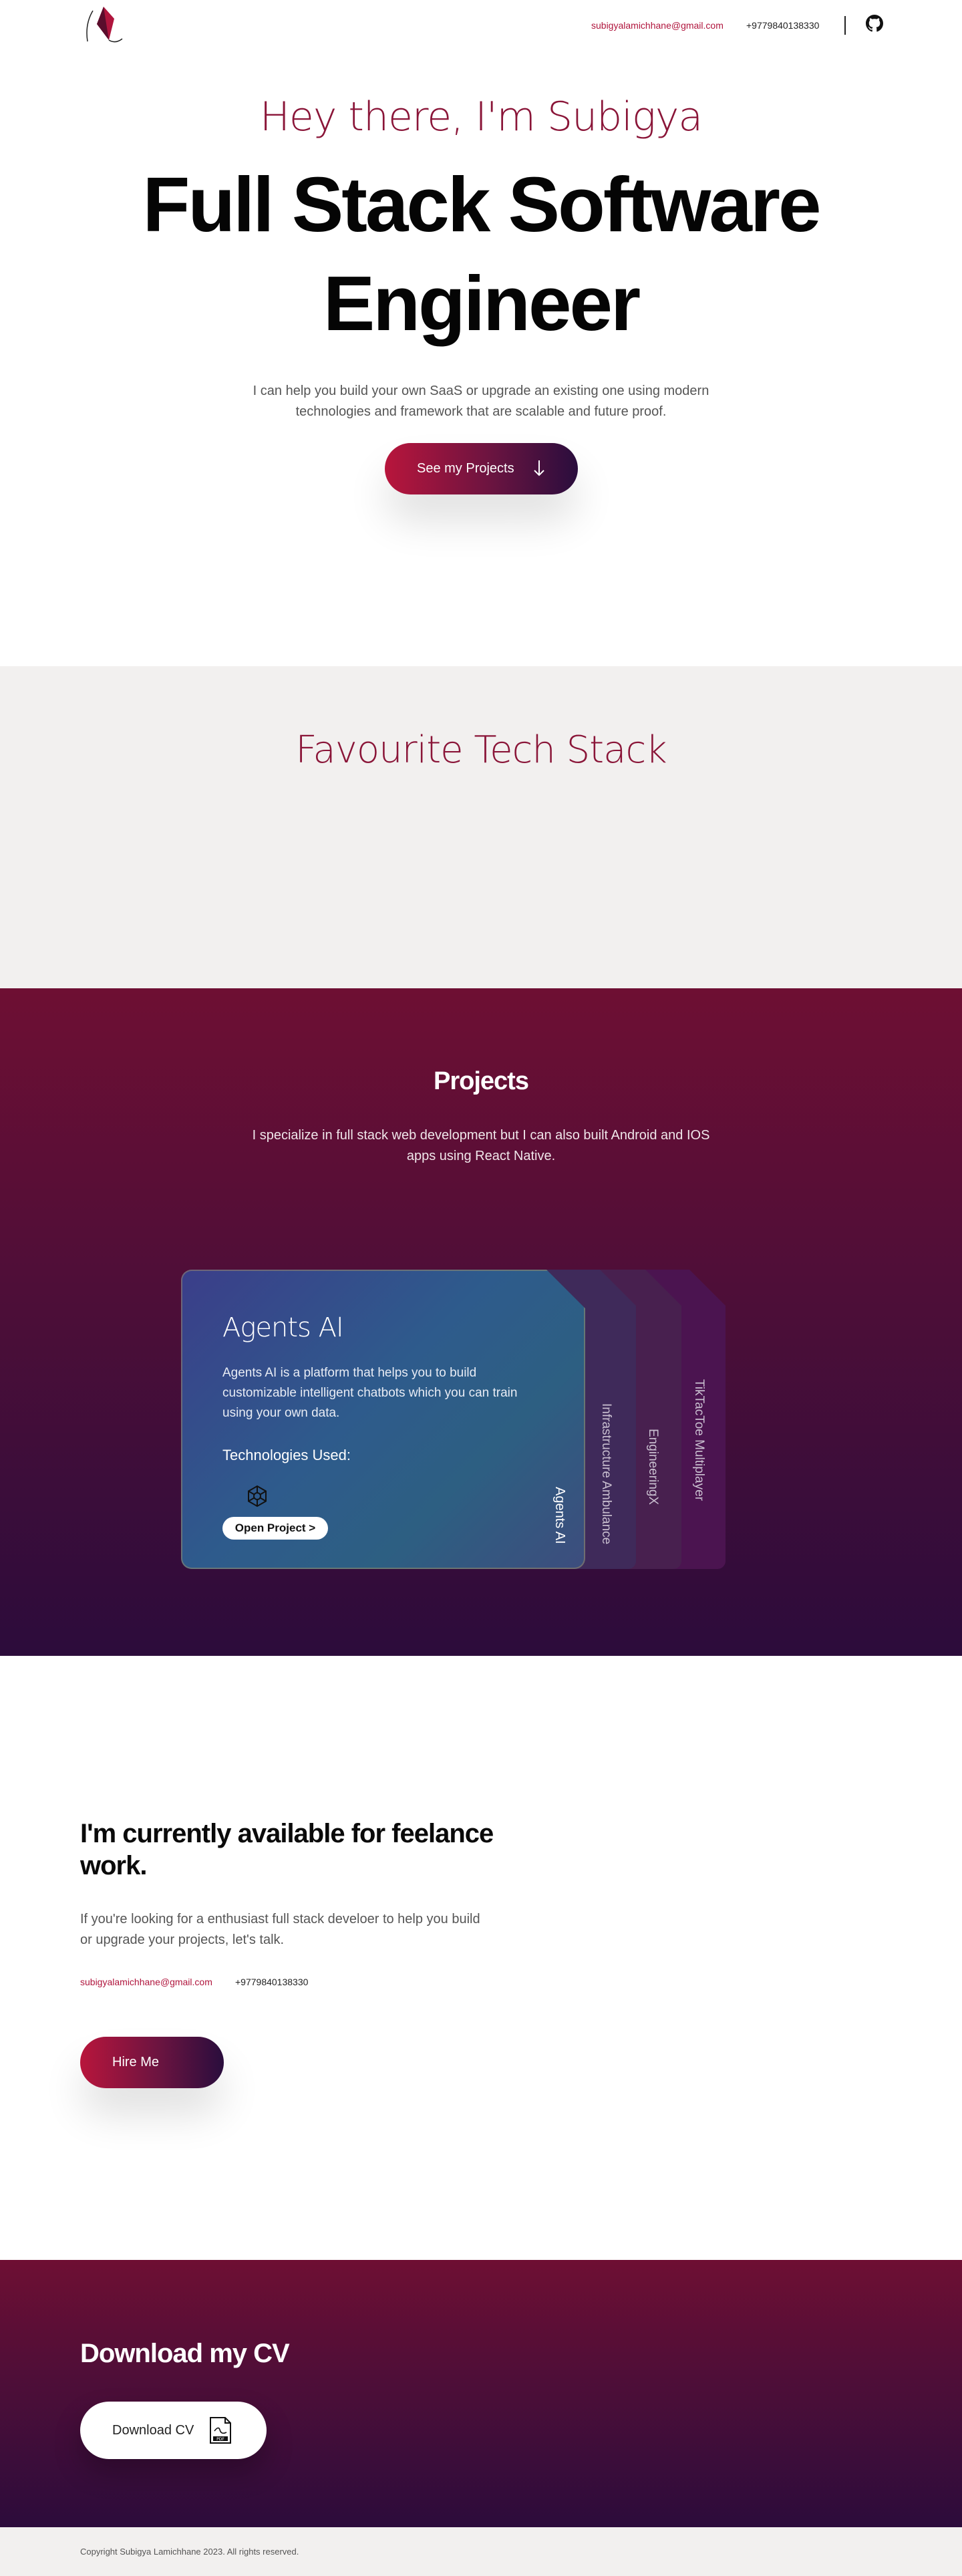 The image size is (962, 2576). What do you see at coordinates (782, 25) in the screenshot?
I see `nav-phone-link: +9779840138330` at bounding box center [782, 25].